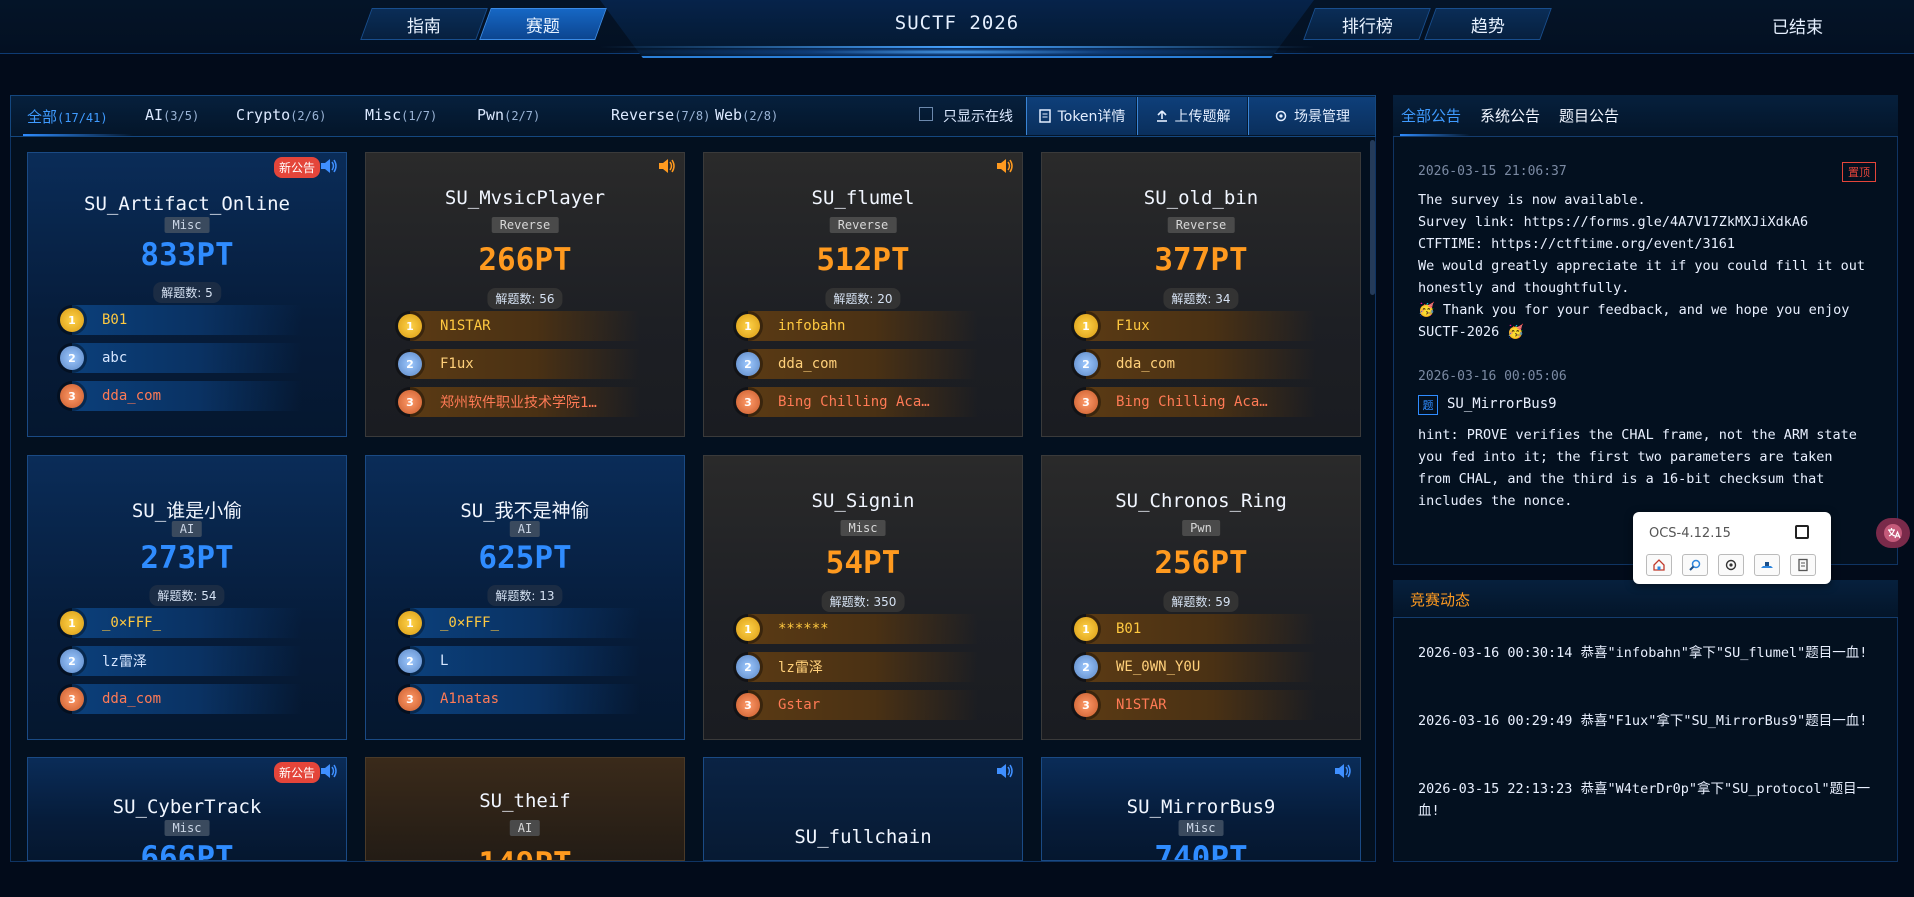  Describe the element at coordinates (957, 23) in the screenshot. I see `site-title: SUCTF 2026` at that location.